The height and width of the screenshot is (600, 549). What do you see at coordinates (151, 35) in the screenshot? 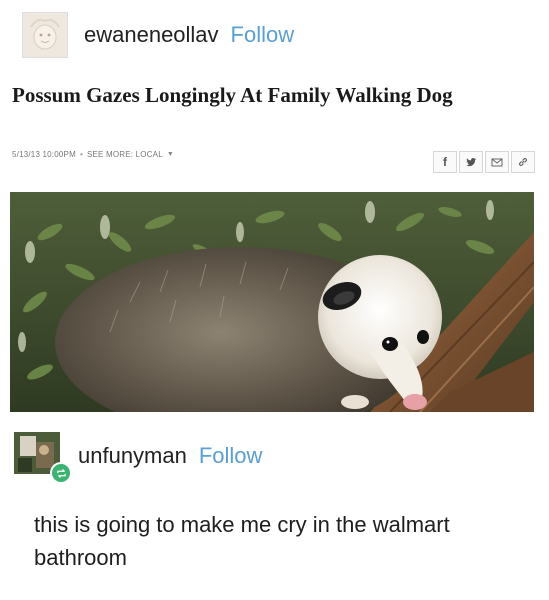
I see `username-link: ewaneneollav` at bounding box center [151, 35].